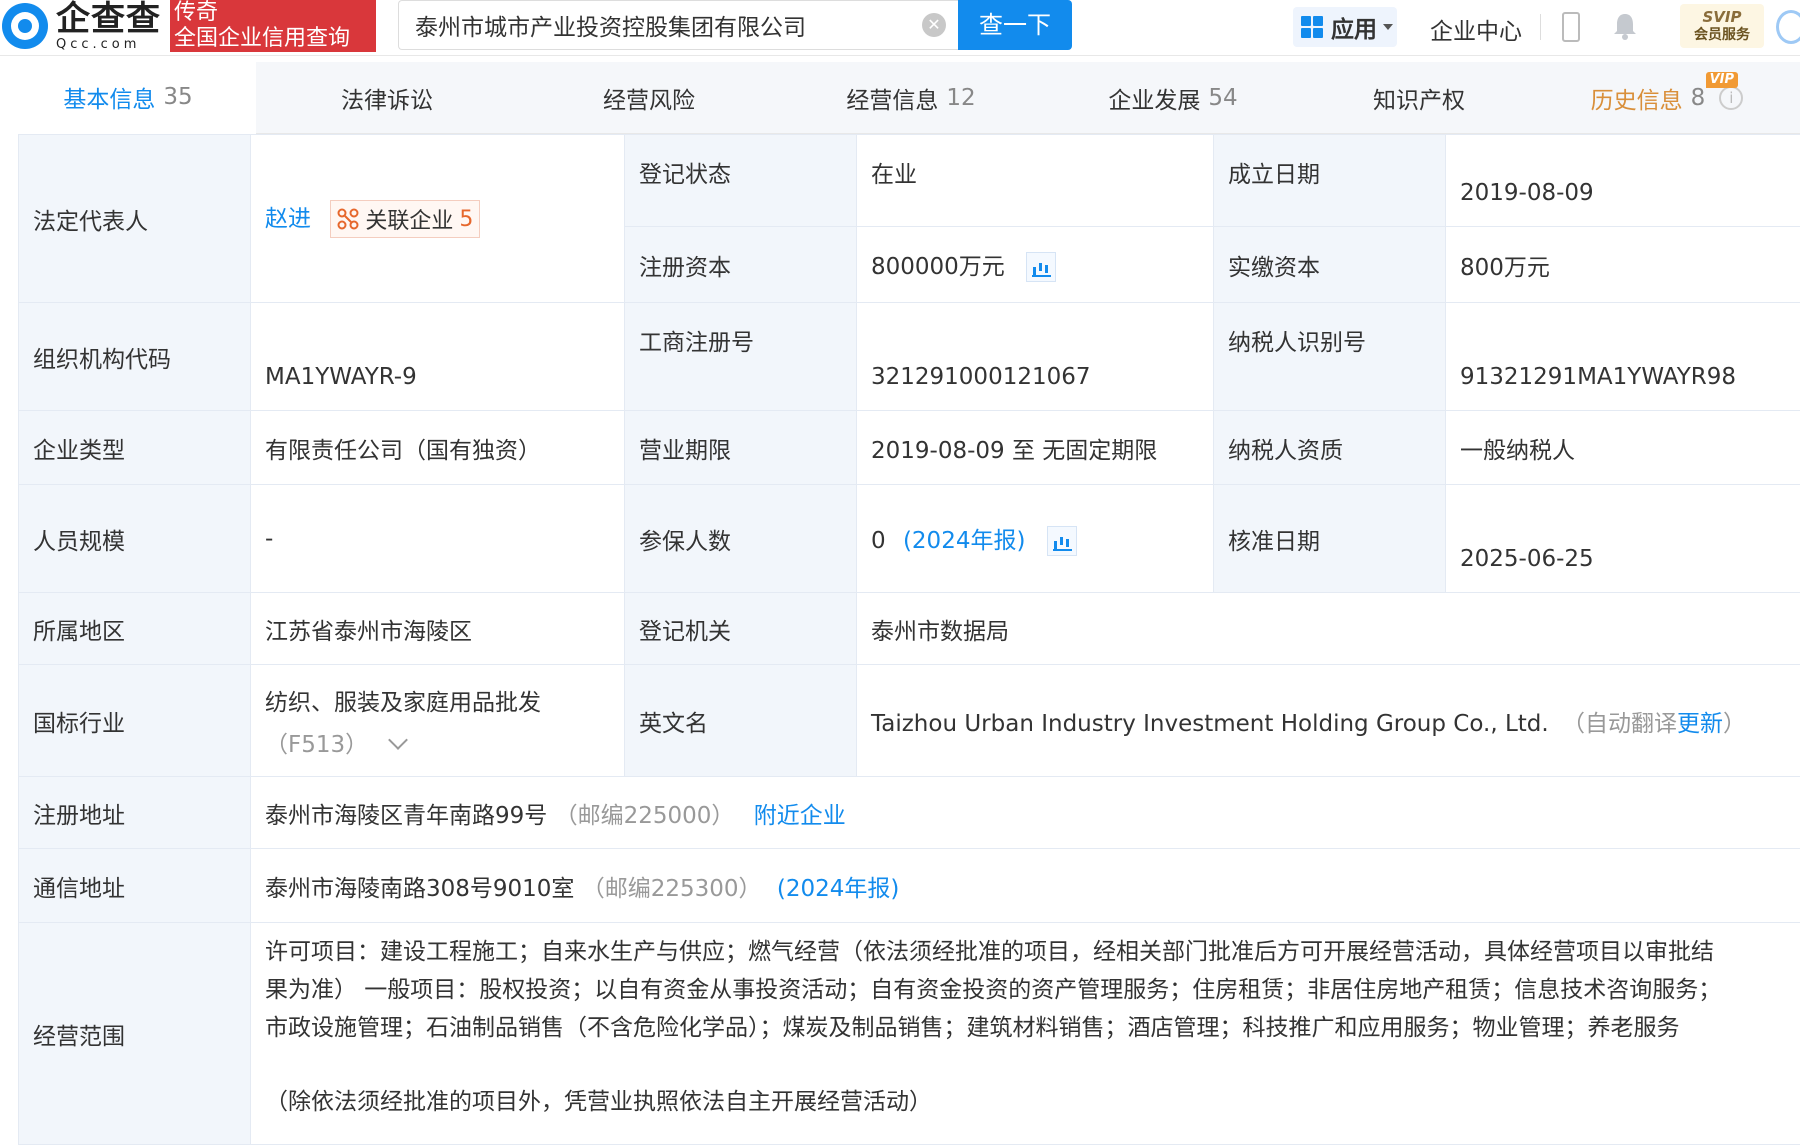 The width and height of the screenshot is (1800, 1148). Describe the element at coordinates (273, 26) in the screenshot. I see `promo-banner: 传奇 全国企业信用查询` at that location.